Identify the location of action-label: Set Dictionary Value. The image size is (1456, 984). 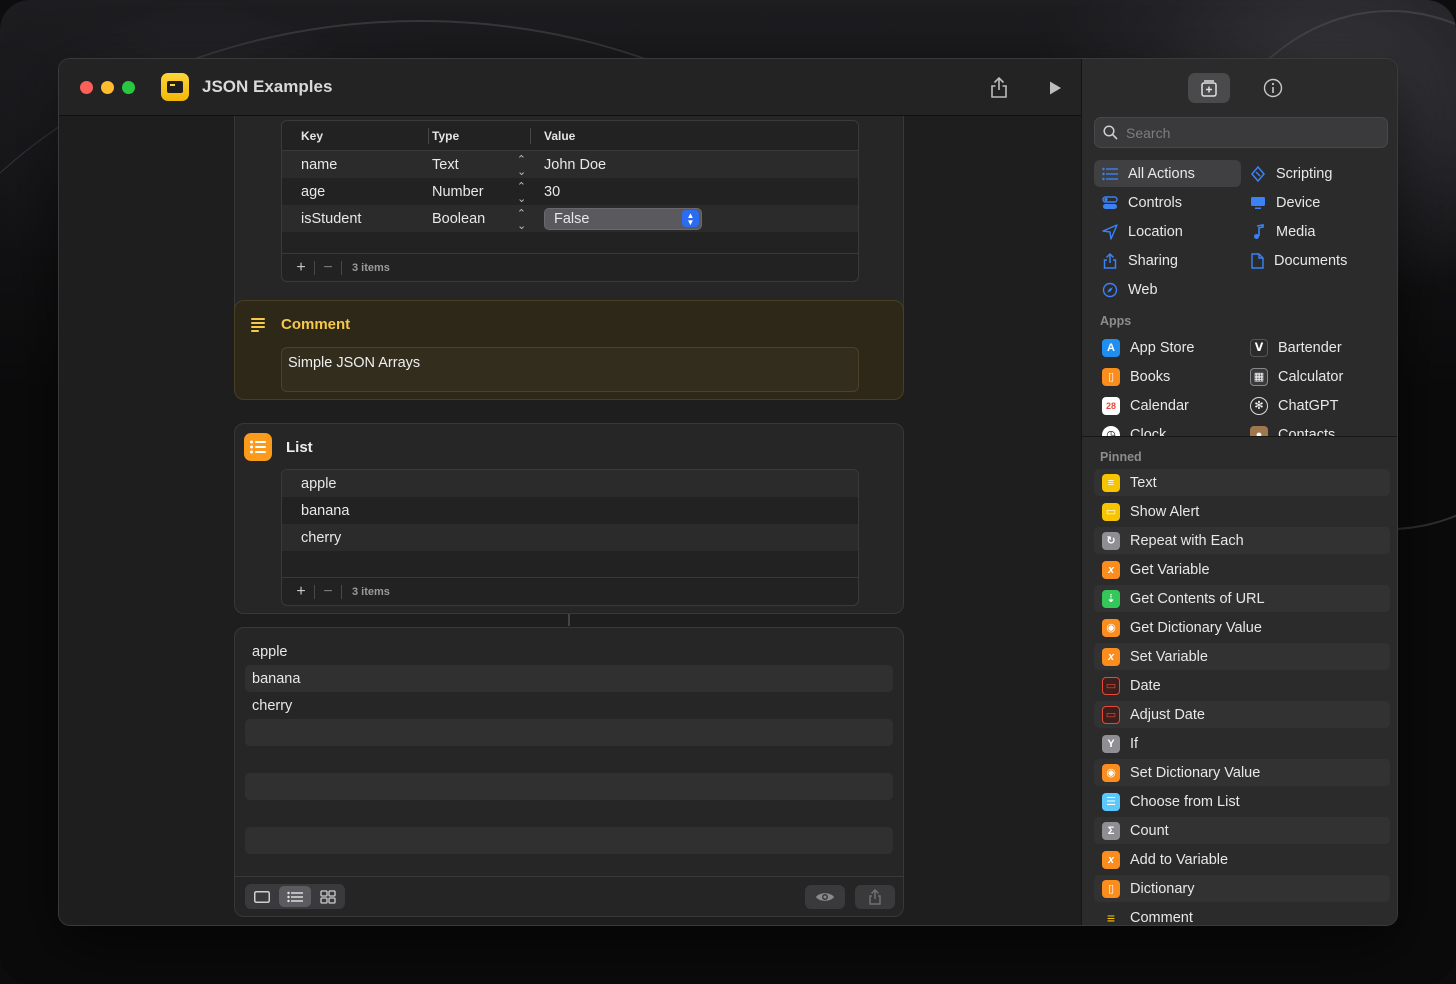
(1195, 772).